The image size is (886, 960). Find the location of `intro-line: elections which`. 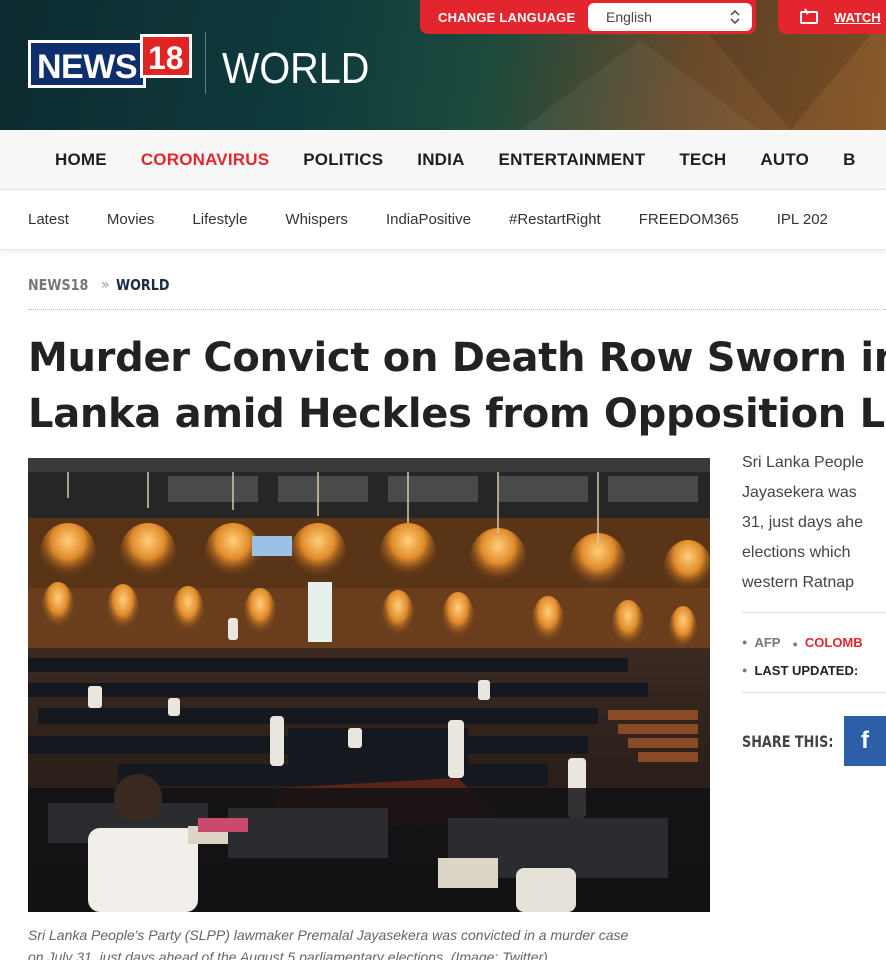

intro-line: elections which is located at coordinates (796, 552).